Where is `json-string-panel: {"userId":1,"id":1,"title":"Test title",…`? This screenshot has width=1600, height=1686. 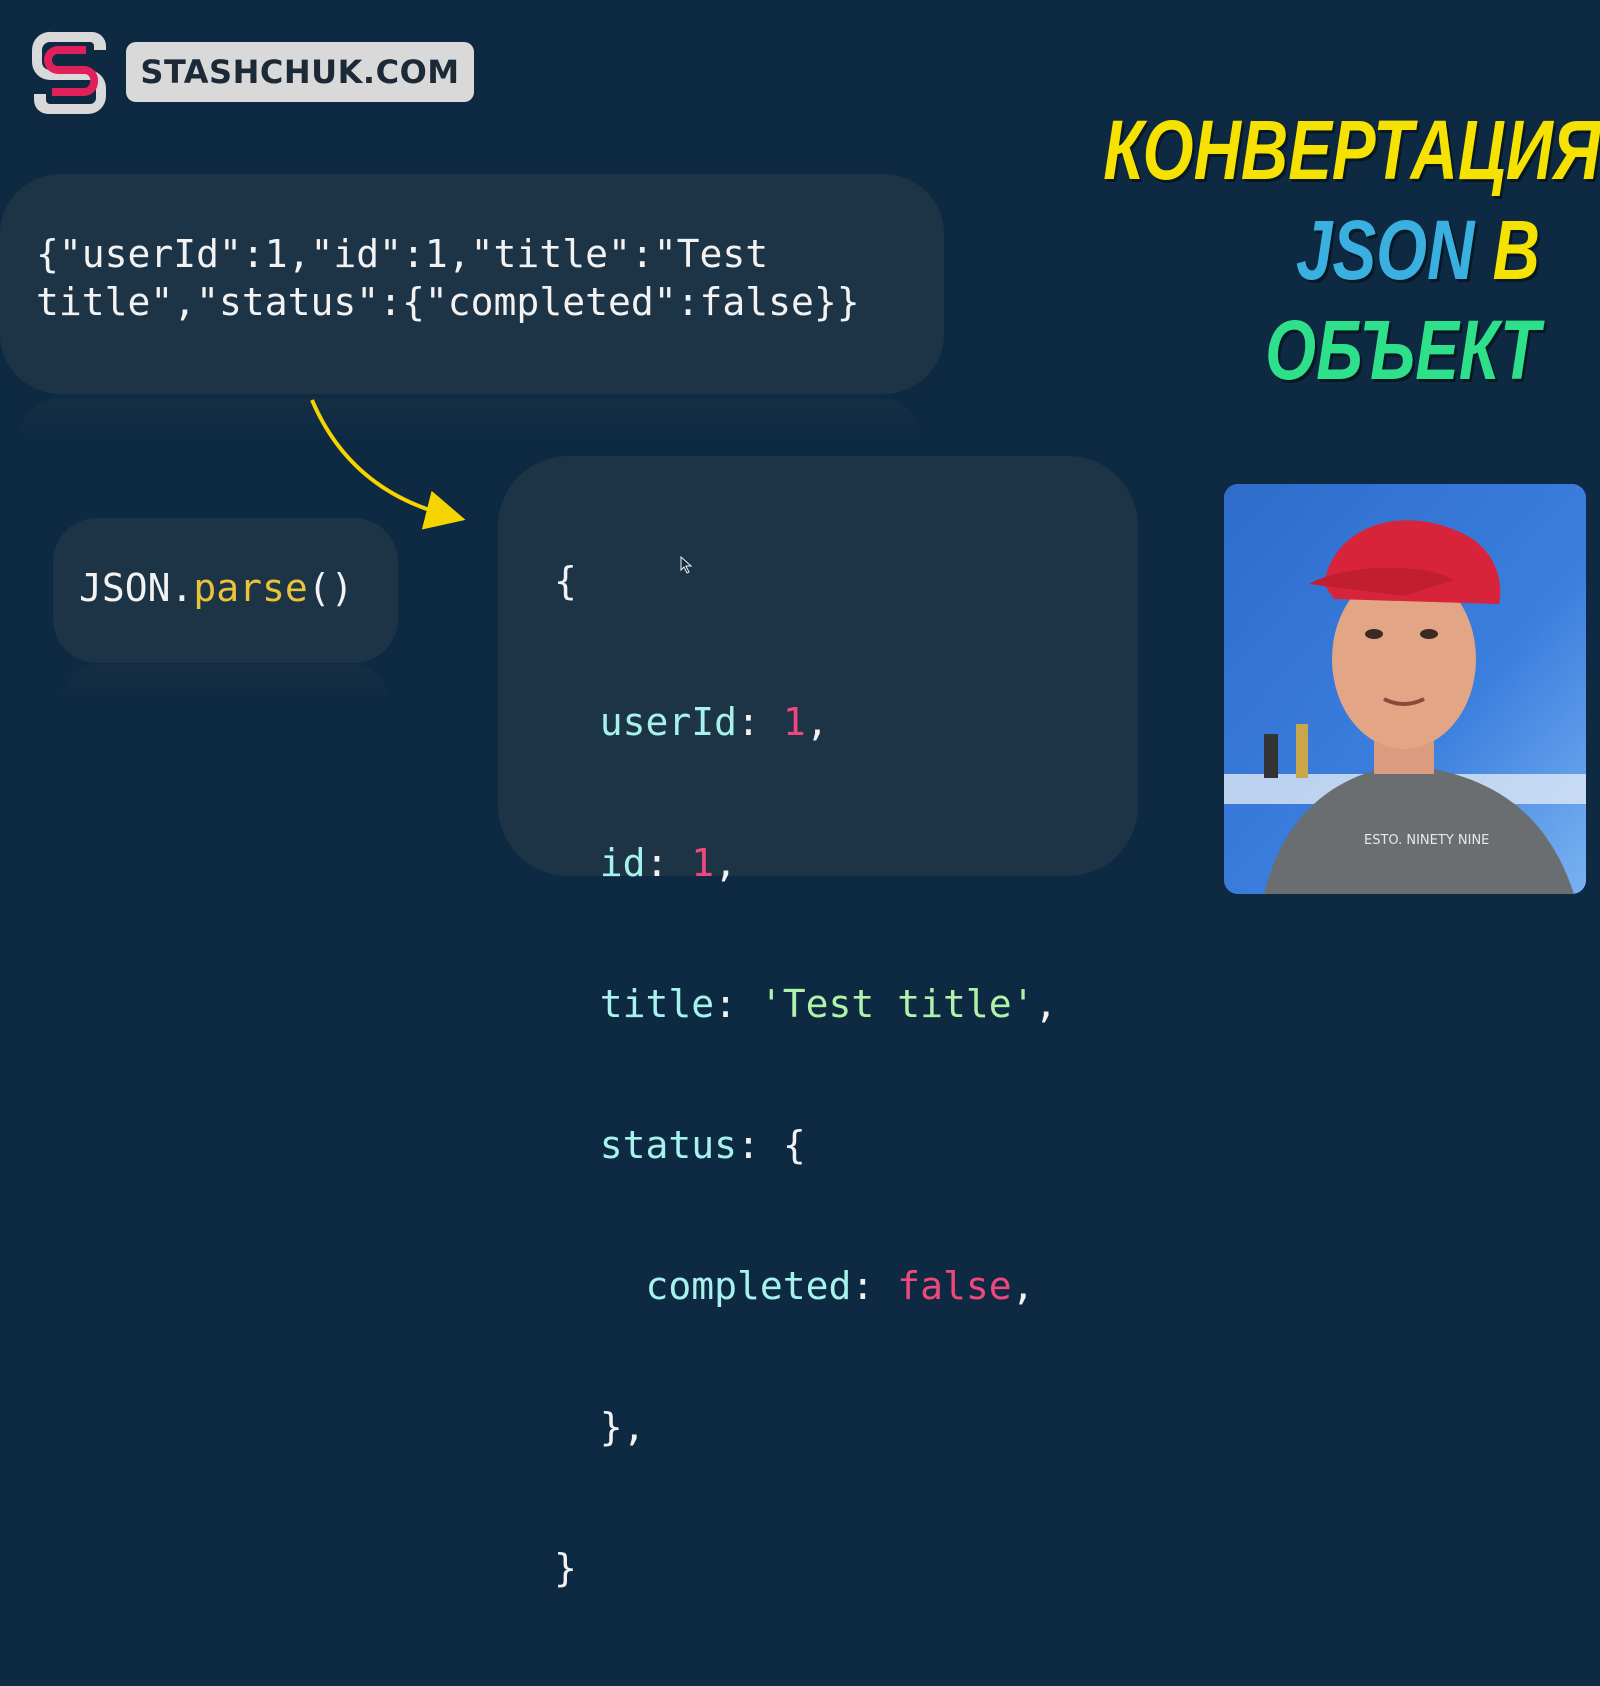 json-string-panel: {"userId":1,"id":1,"title":"Test title",… is located at coordinates (472, 284).